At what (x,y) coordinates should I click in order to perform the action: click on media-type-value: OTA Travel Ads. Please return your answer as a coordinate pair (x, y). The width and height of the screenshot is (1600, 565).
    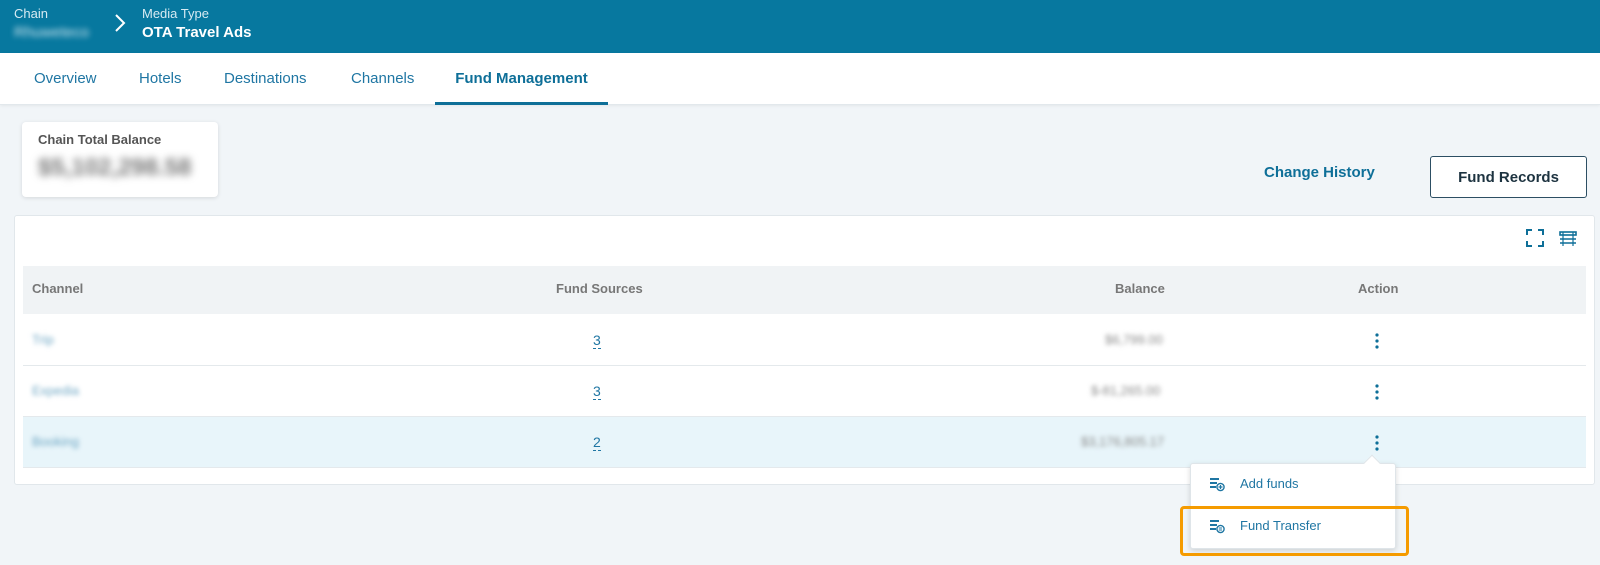
    Looking at the image, I should click on (197, 32).